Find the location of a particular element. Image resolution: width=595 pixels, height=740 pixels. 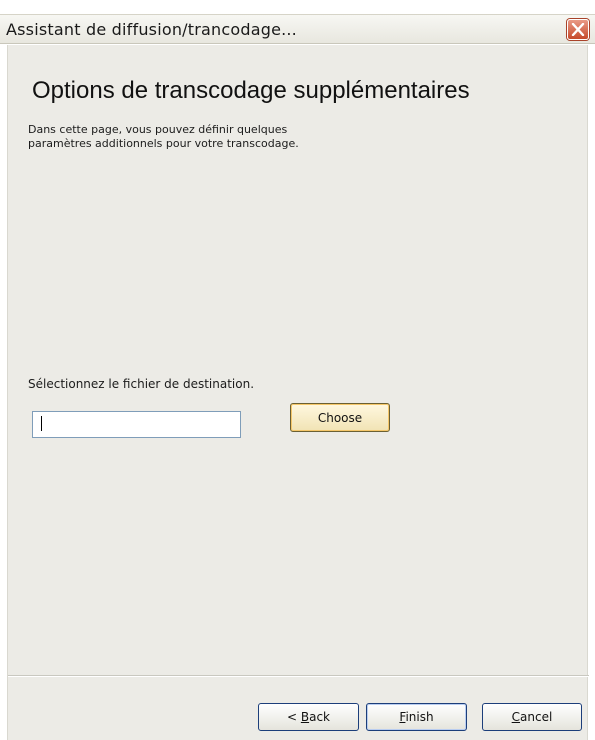

finish-label: inish is located at coordinates (419, 717).